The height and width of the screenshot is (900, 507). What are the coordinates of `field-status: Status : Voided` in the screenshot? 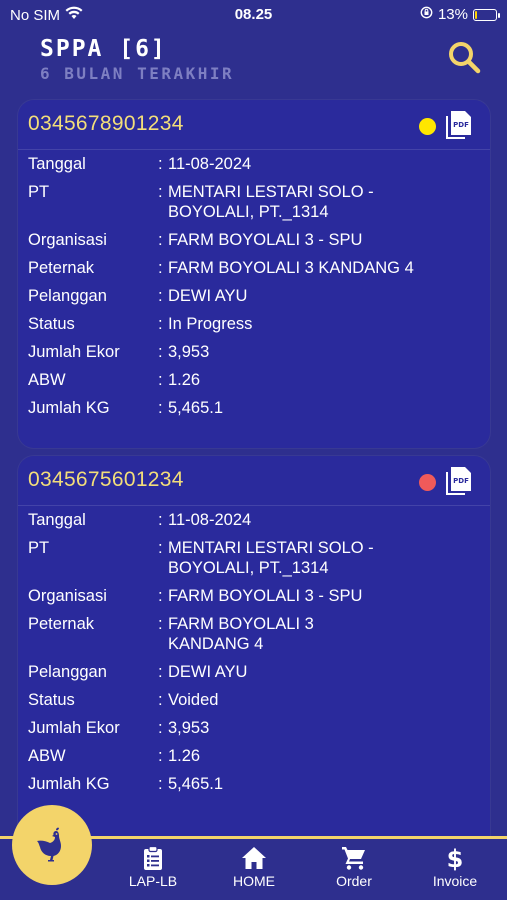 It's located at (123, 700).